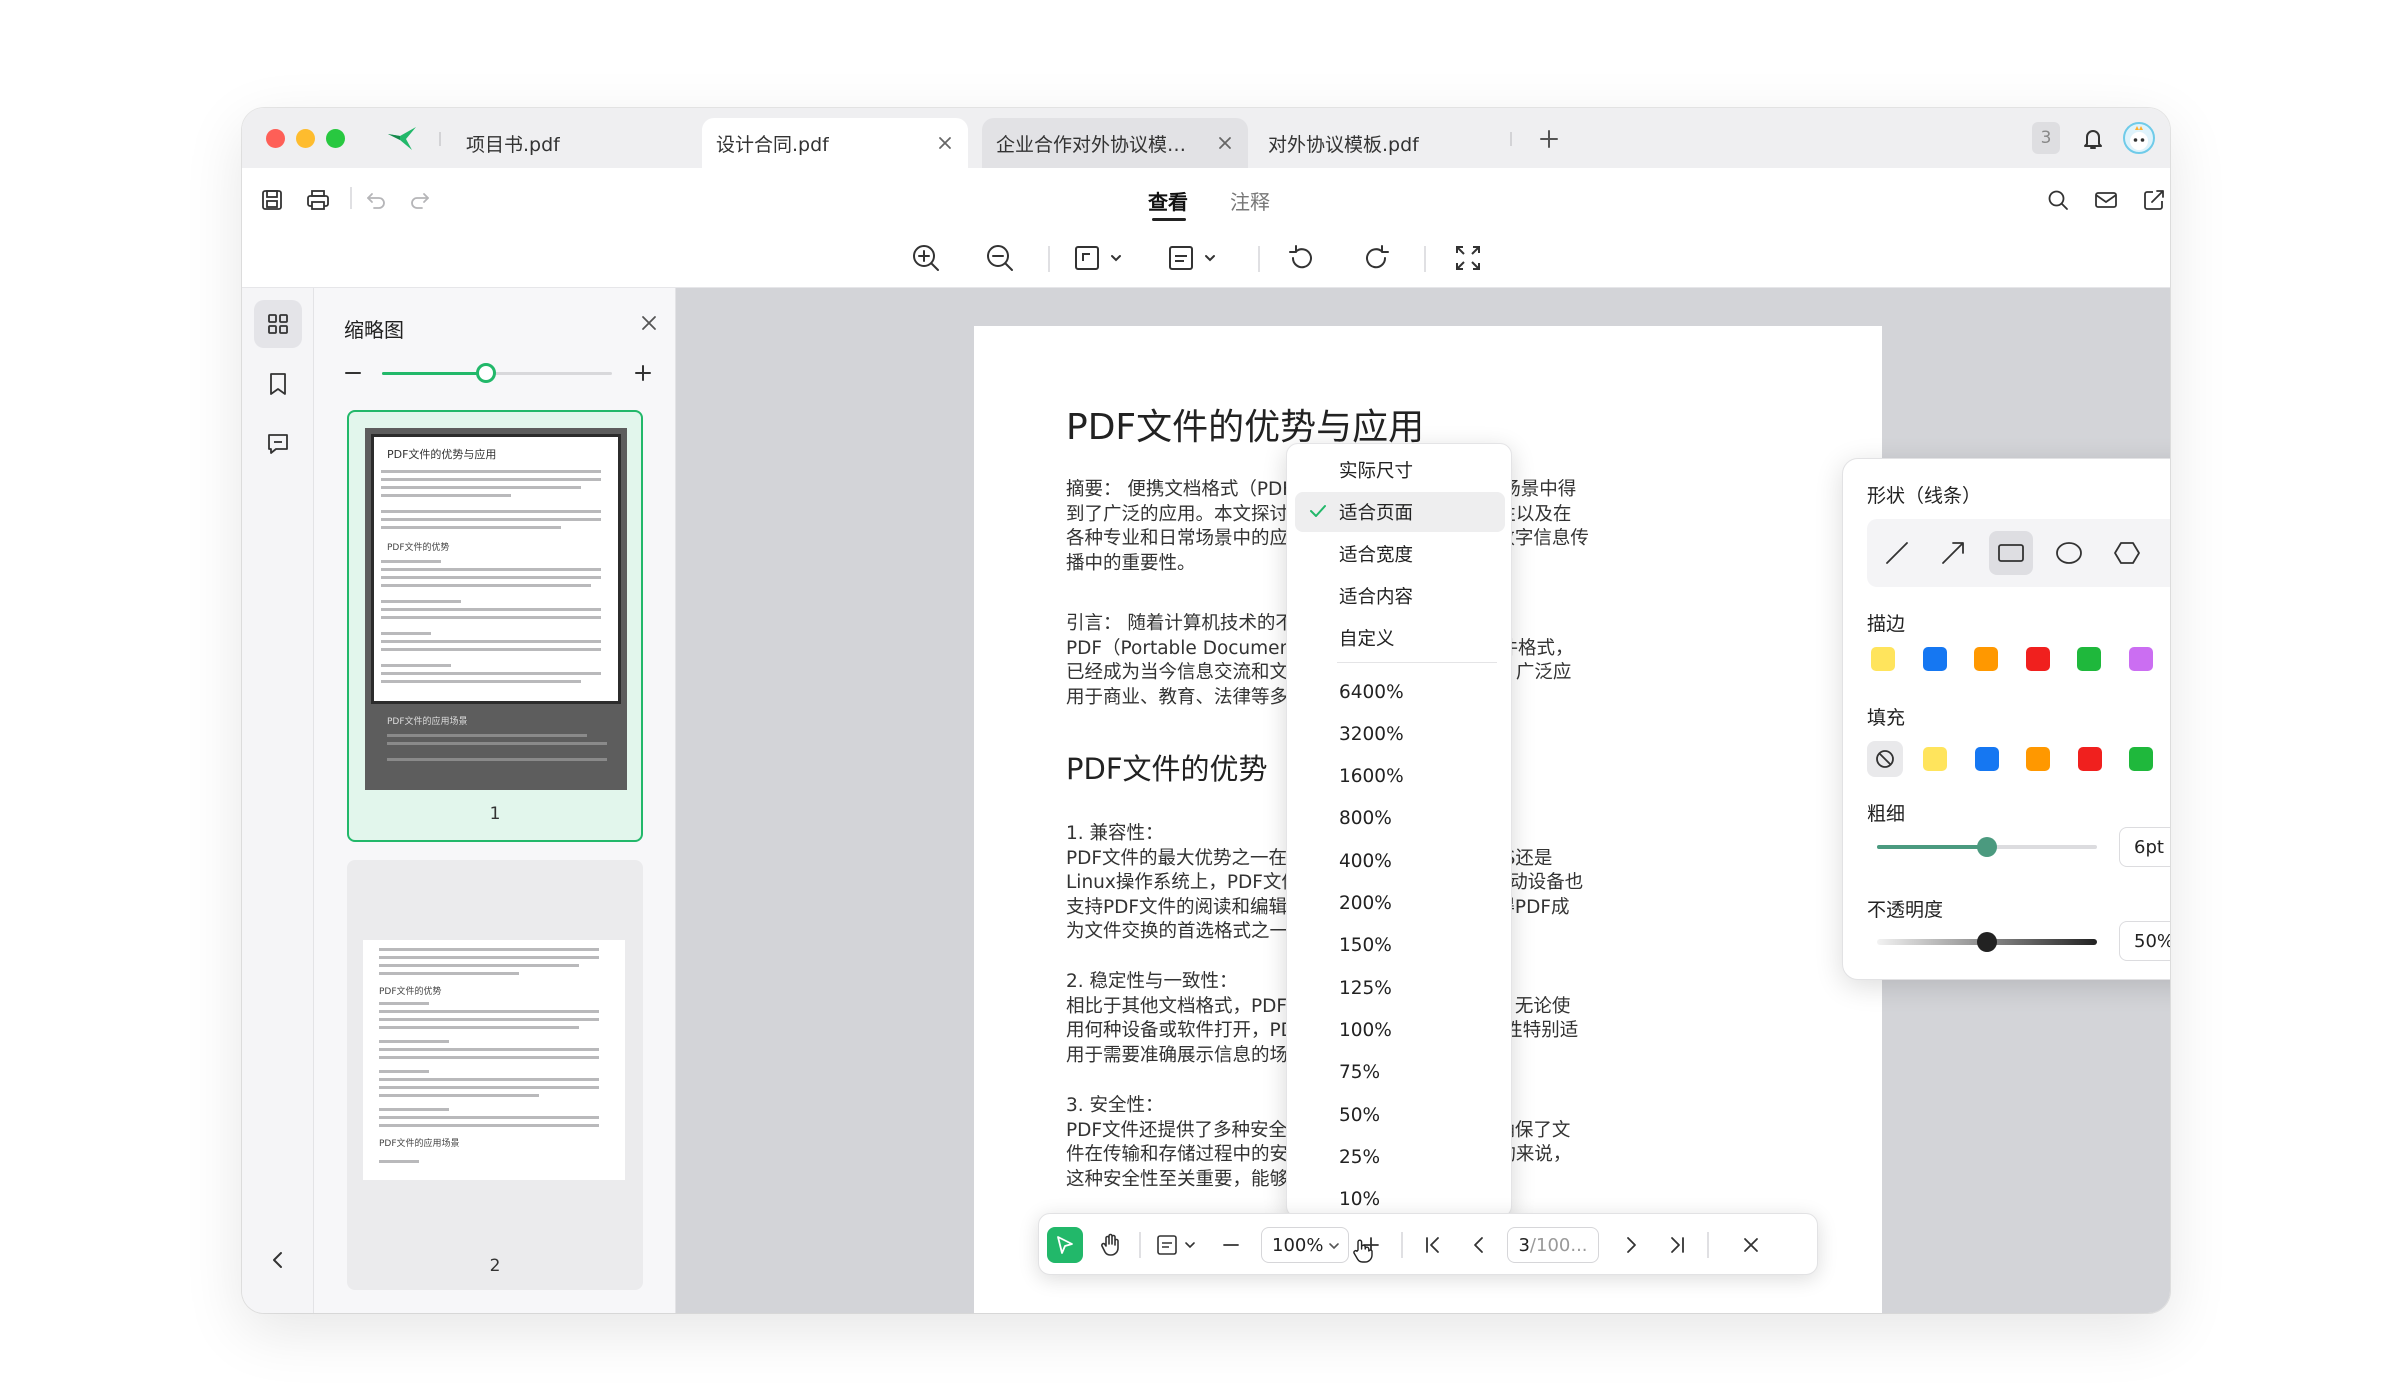 This screenshot has width=2400, height=1400. What do you see at coordinates (2139, 138) in the screenshot?
I see `avatar` at bounding box center [2139, 138].